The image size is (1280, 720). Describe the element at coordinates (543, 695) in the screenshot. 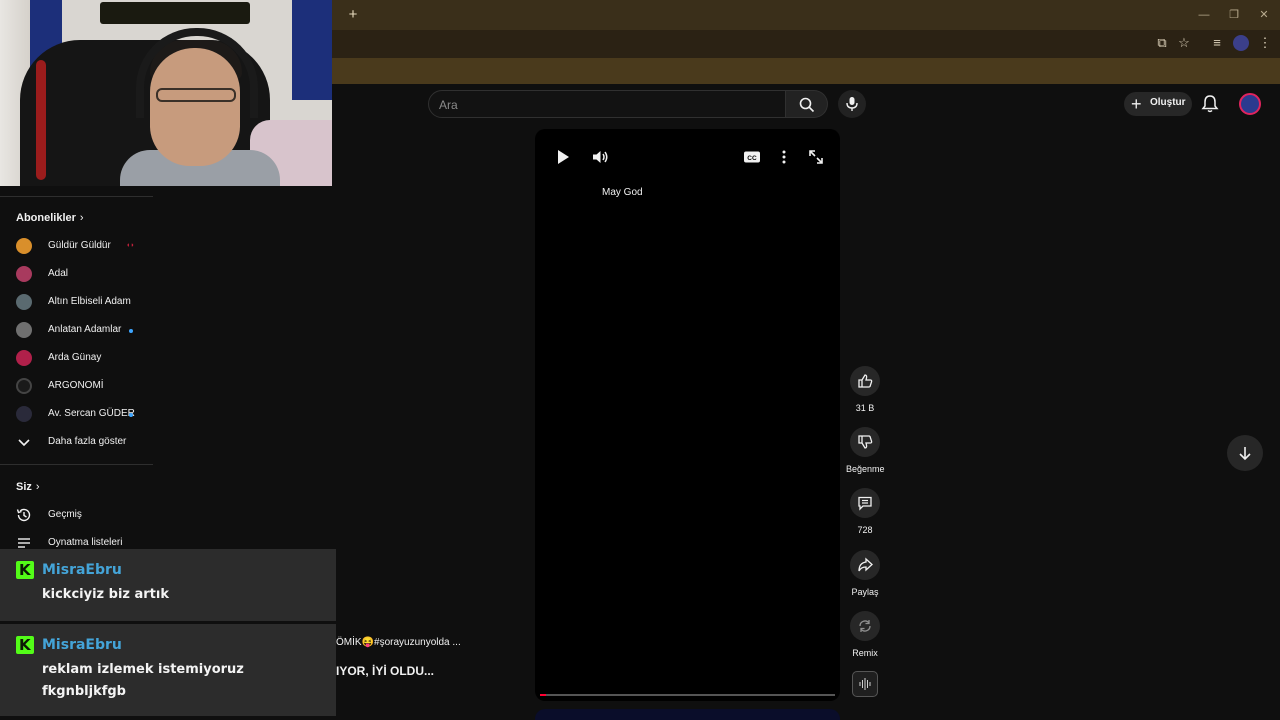

I see `video-progress-fill` at that location.